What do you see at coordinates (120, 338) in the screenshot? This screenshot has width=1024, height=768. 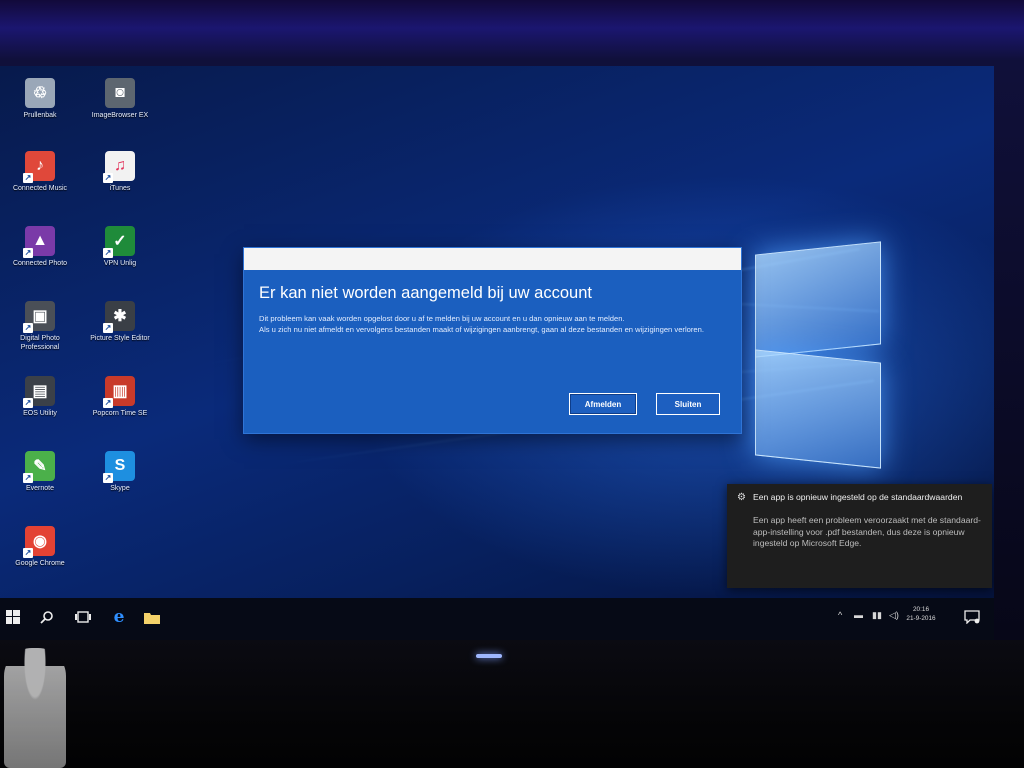 I see `desktop-icon-label: Picture Style Editor` at bounding box center [120, 338].